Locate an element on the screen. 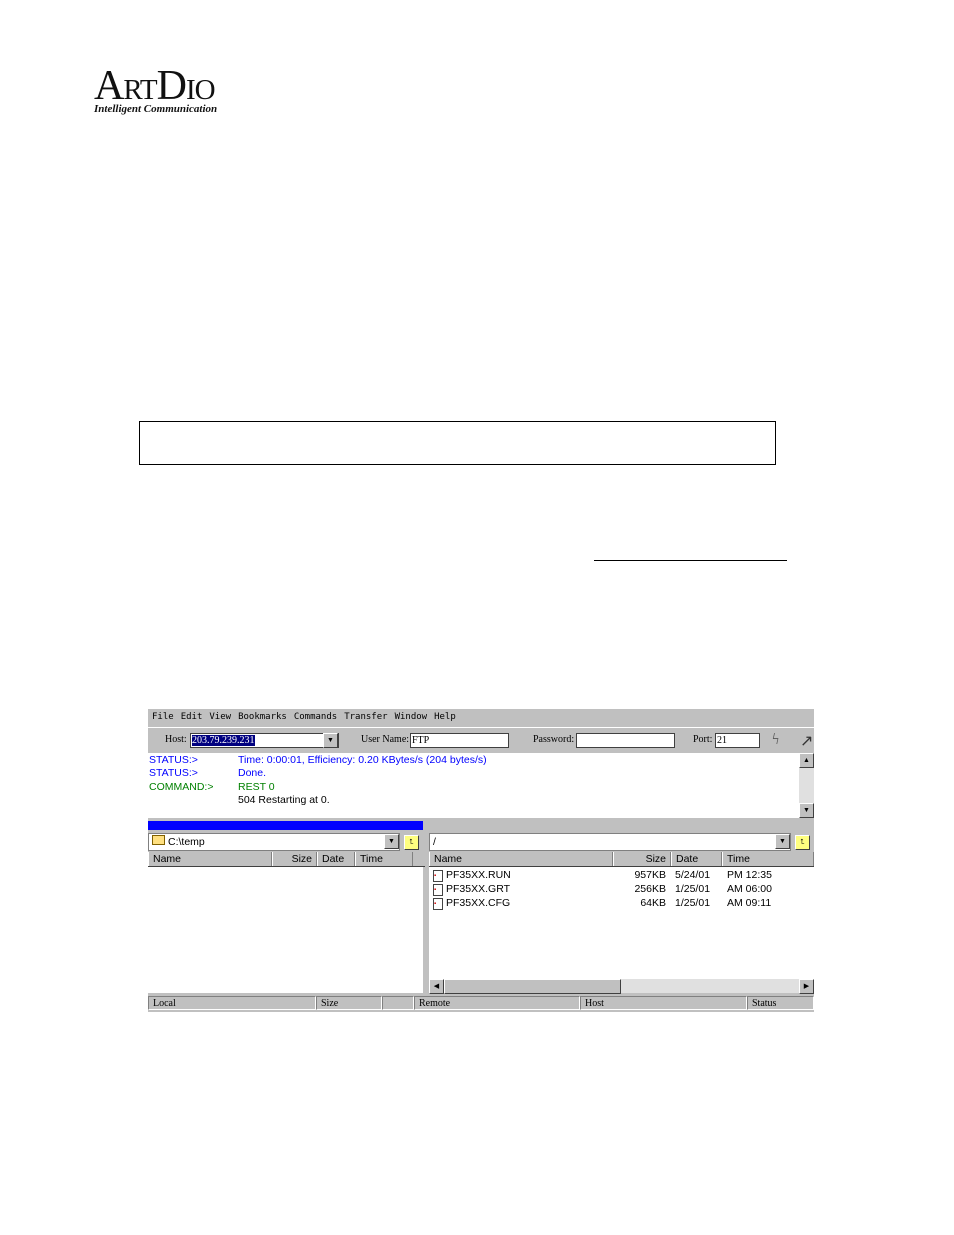  menu-transfer: Transfer is located at coordinates (365, 717).